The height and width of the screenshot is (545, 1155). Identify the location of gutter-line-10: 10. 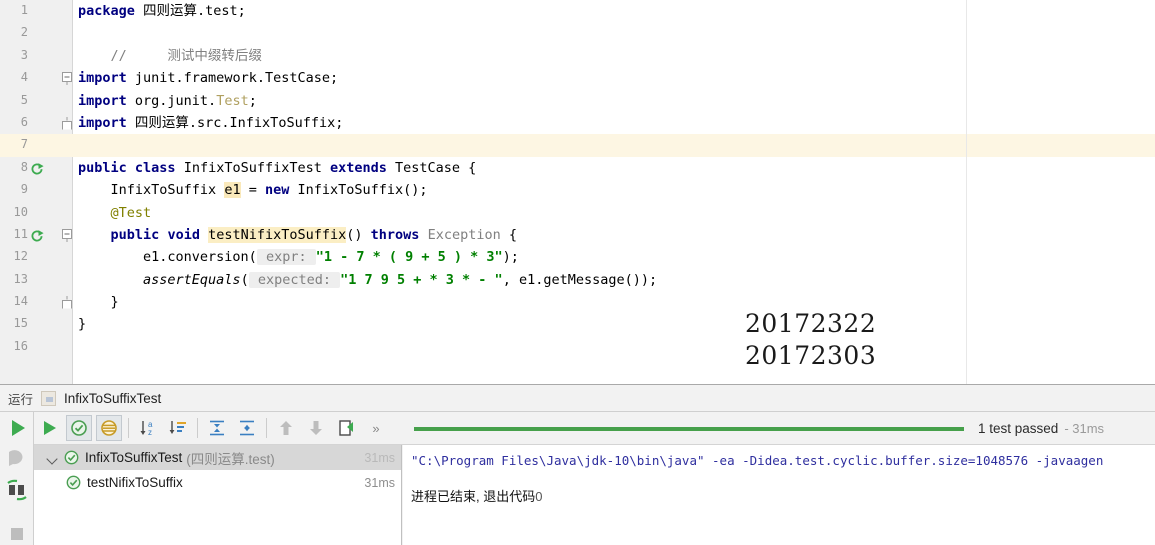
(36, 213).